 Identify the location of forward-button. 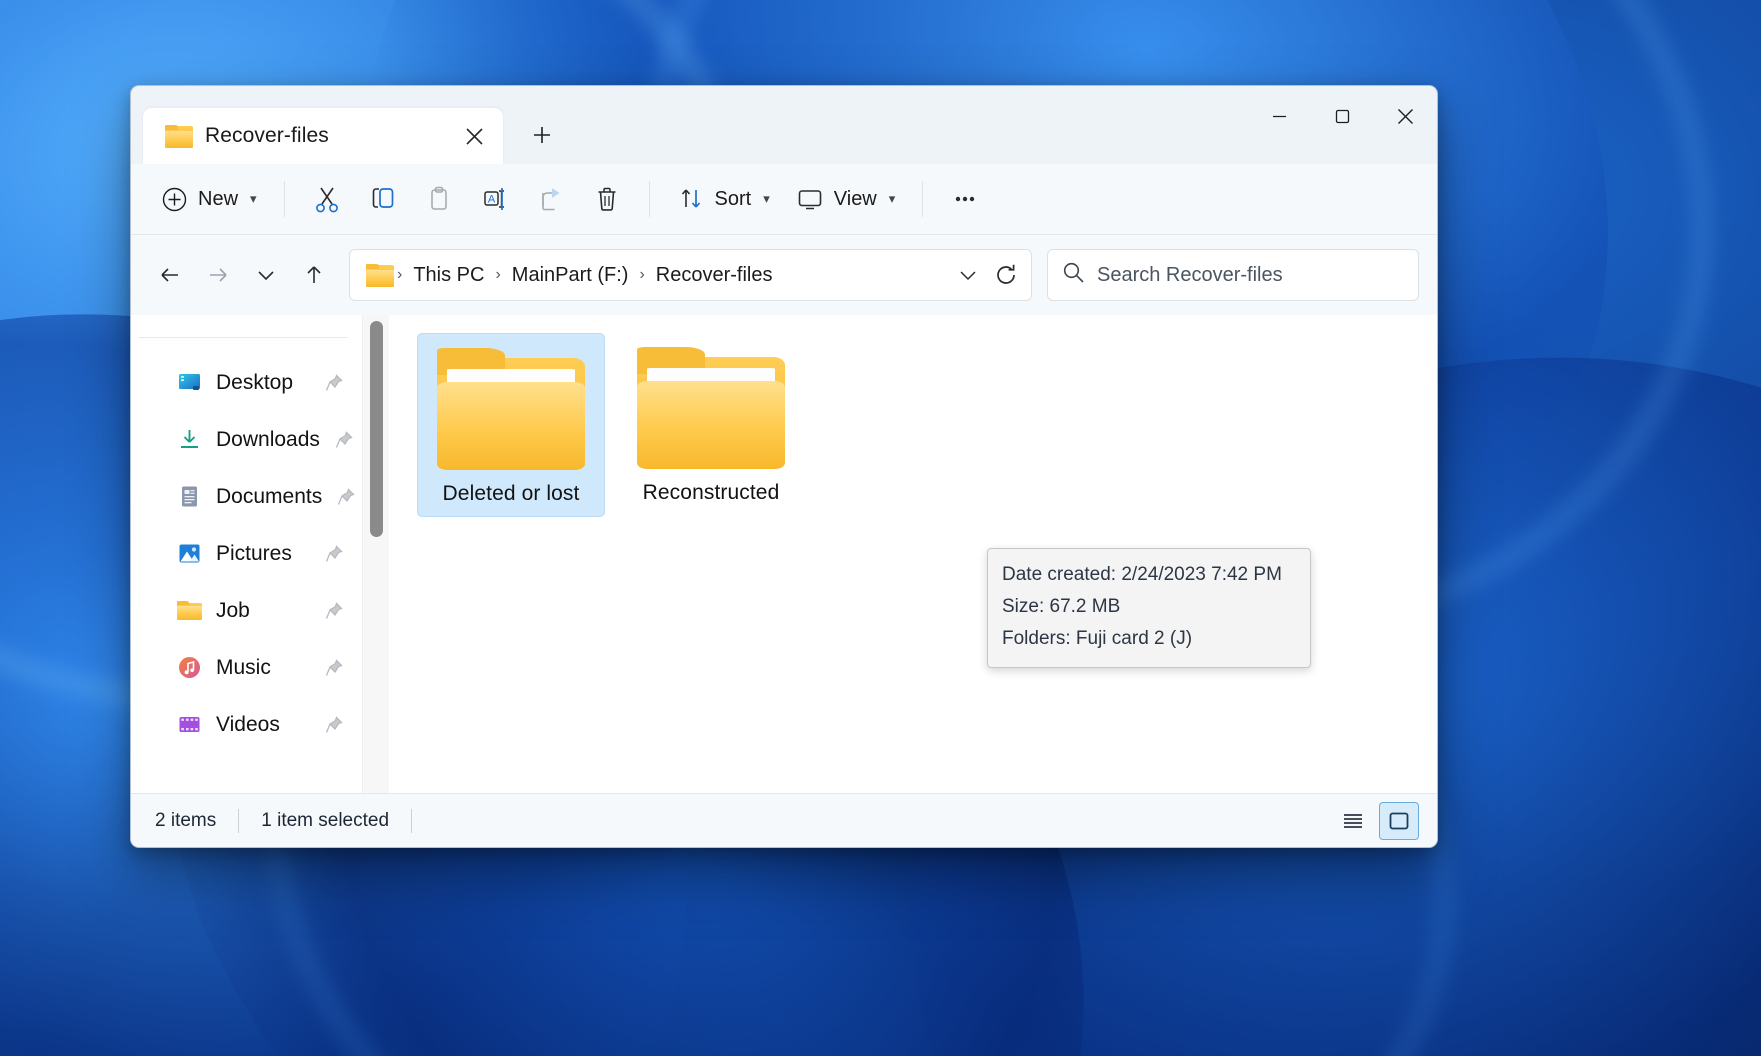
(218, 275).